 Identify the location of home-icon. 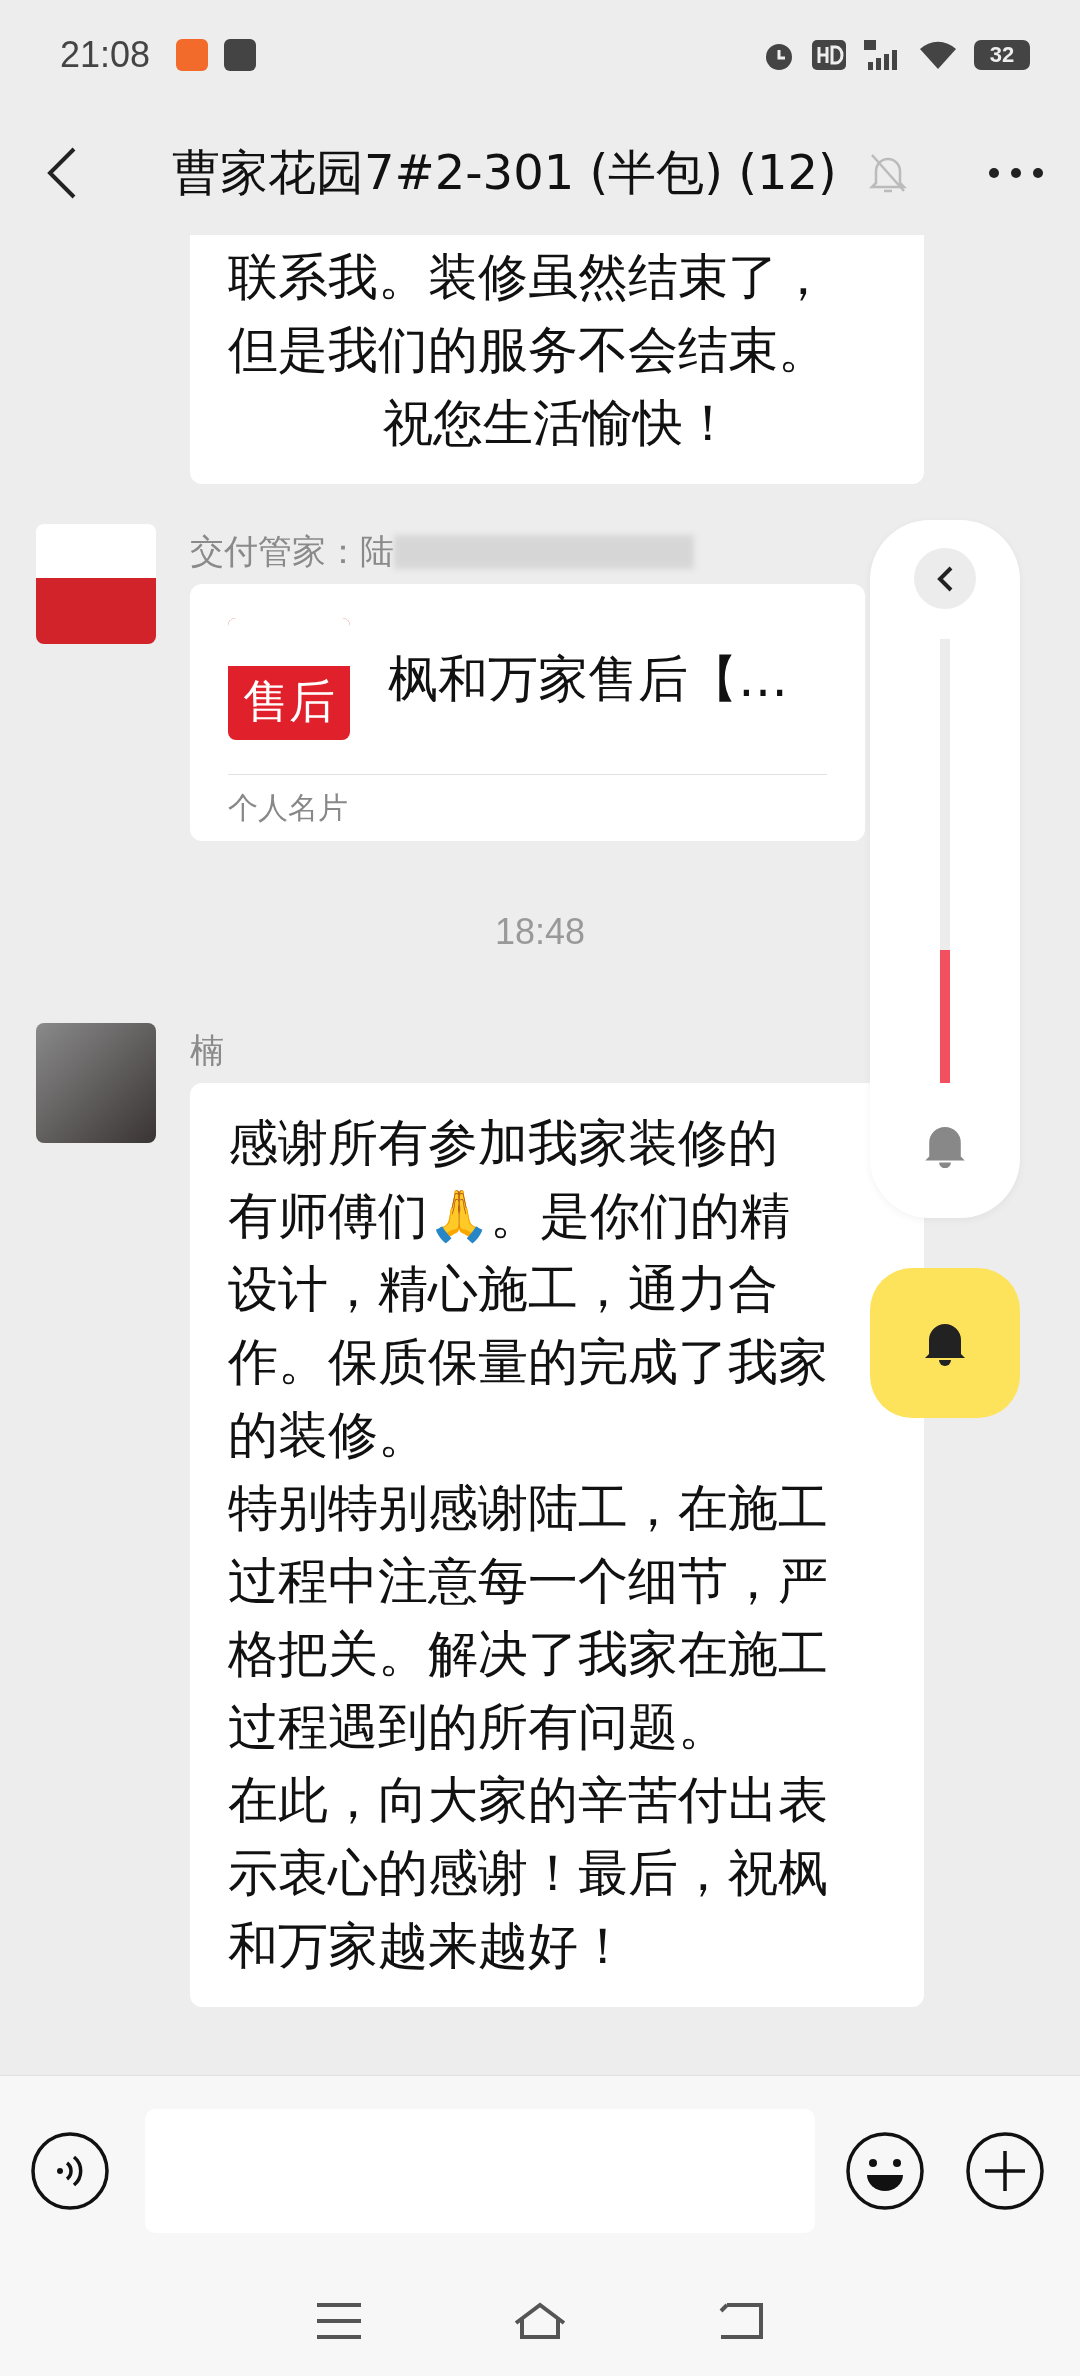
(540, 2321).